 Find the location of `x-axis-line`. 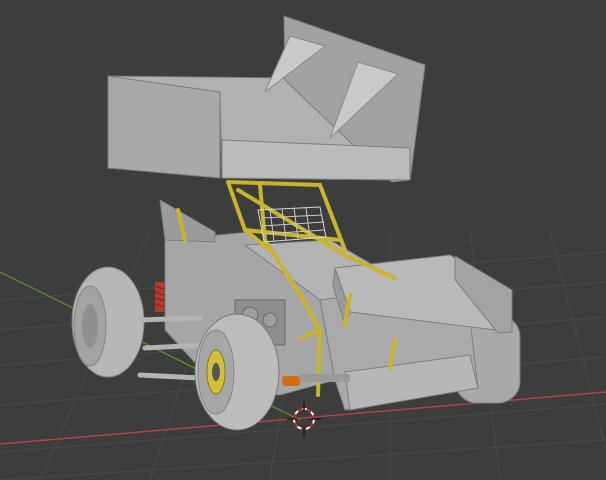

x-axis-line is located at coordinates (303, 418).